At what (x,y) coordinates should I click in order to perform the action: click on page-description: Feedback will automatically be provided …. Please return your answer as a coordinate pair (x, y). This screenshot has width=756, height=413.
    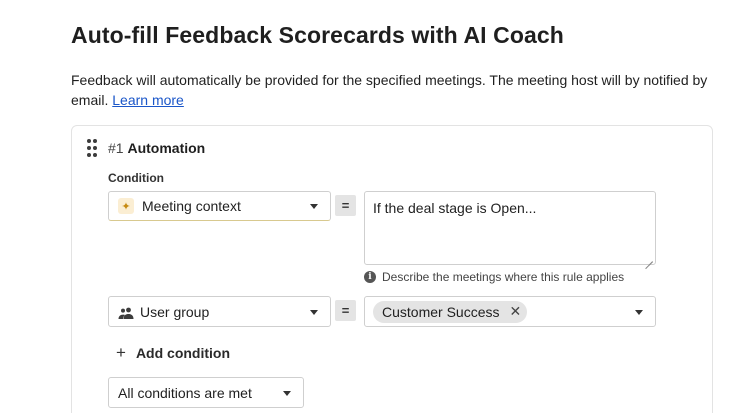
    Looking at the image, I should click on (396, 90).